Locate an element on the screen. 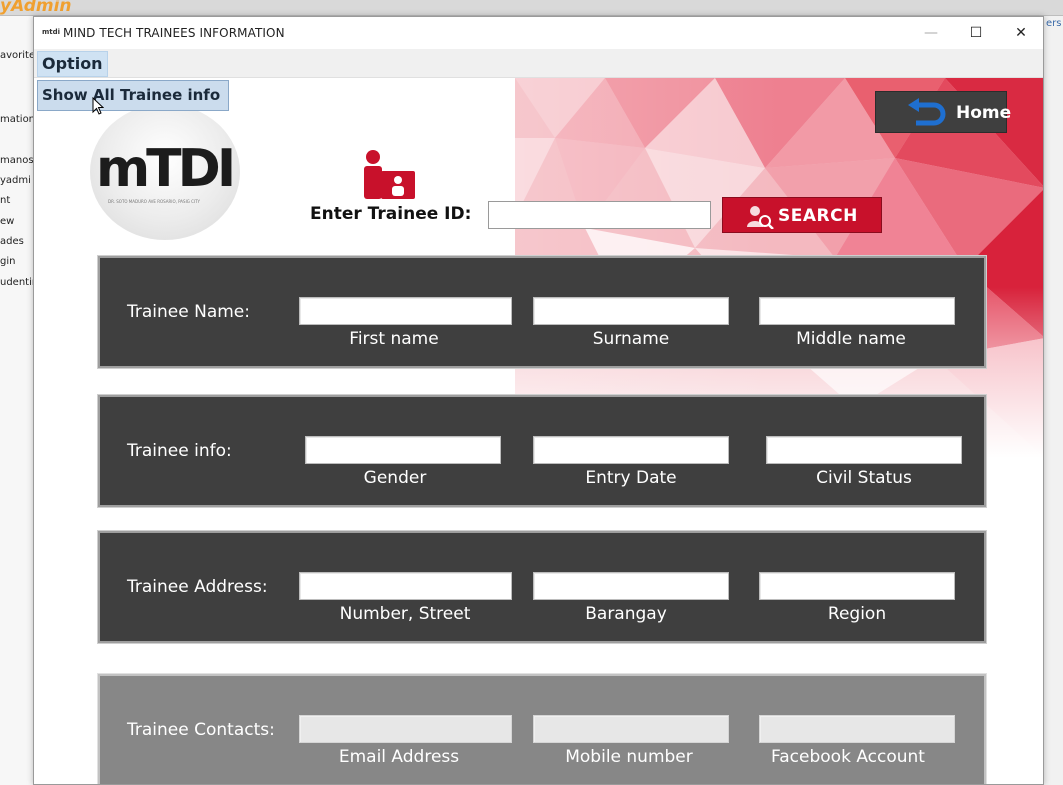 This screenshot has width=1063, height=785. barangay-field is located at coordinates (631, 586).